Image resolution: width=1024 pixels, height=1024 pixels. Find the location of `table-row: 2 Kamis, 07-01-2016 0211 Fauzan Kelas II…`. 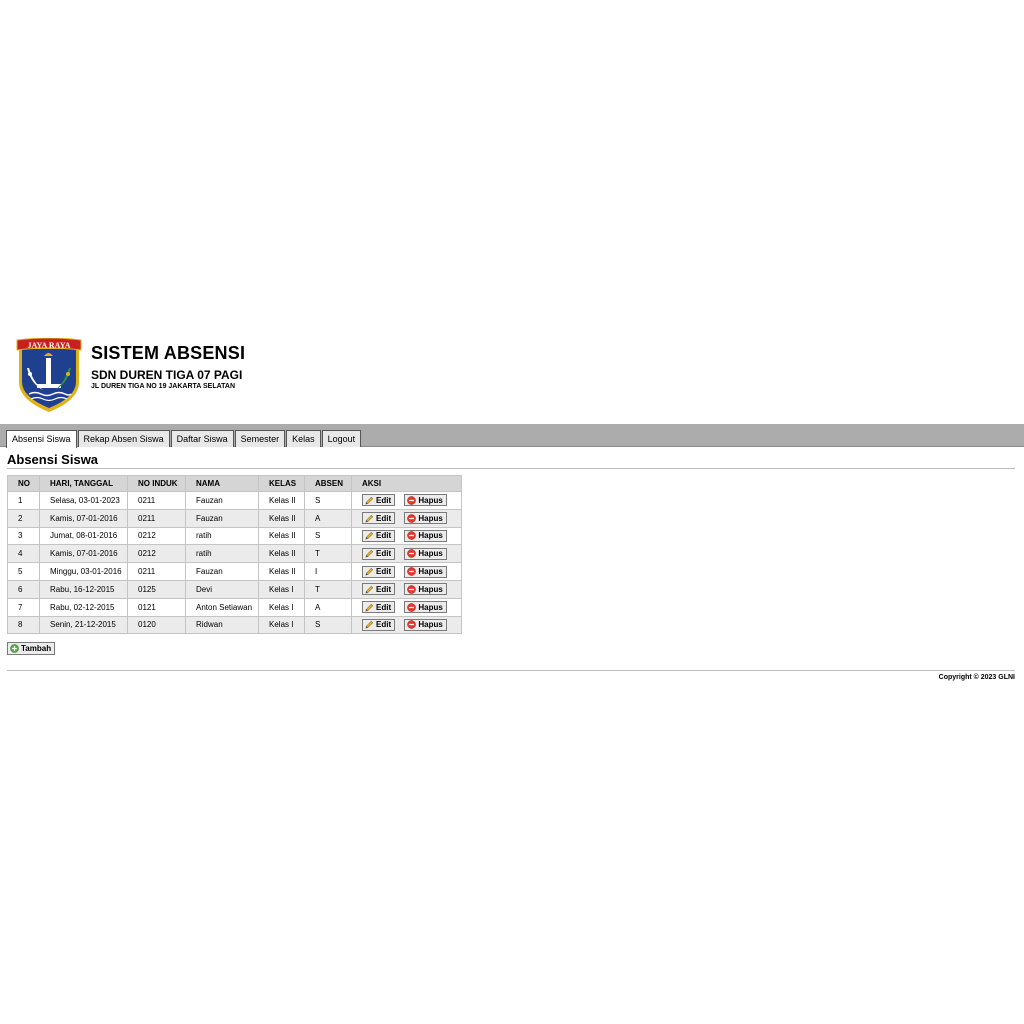

table-row: 2 Kamis, 07-01-2016 0211 Fauzan Kelas II… is located at coordinates (234, 518).